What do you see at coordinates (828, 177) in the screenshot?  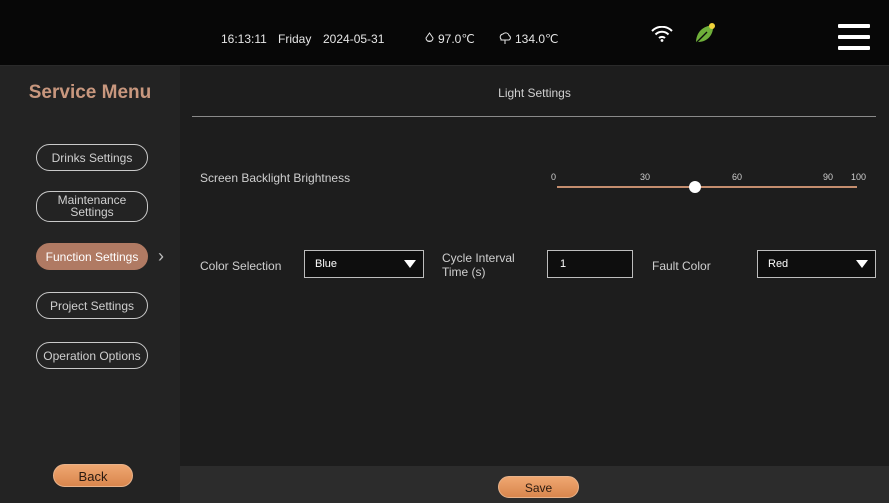 I see `slider-tick: 90` at bounding box center [828, 177].